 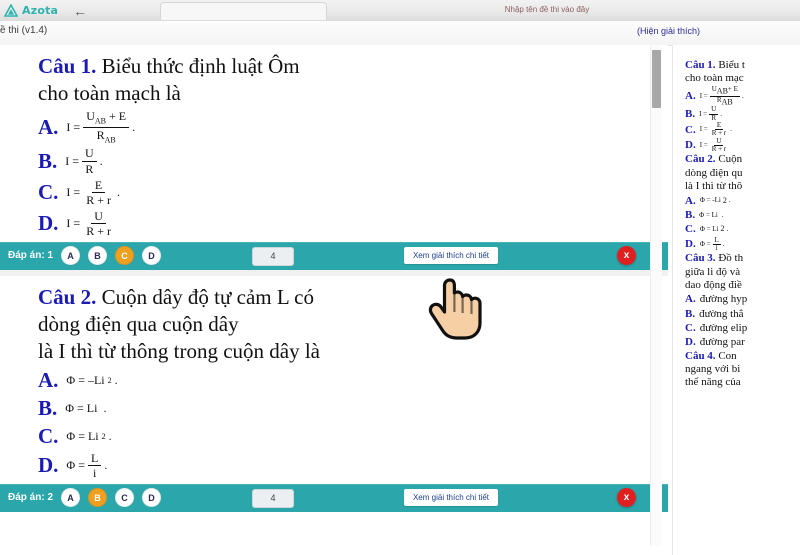 What do you see at coordinates (40, 10) in the screenshot?
I see `brand-name: Azota` at bounding box center [40, 10].